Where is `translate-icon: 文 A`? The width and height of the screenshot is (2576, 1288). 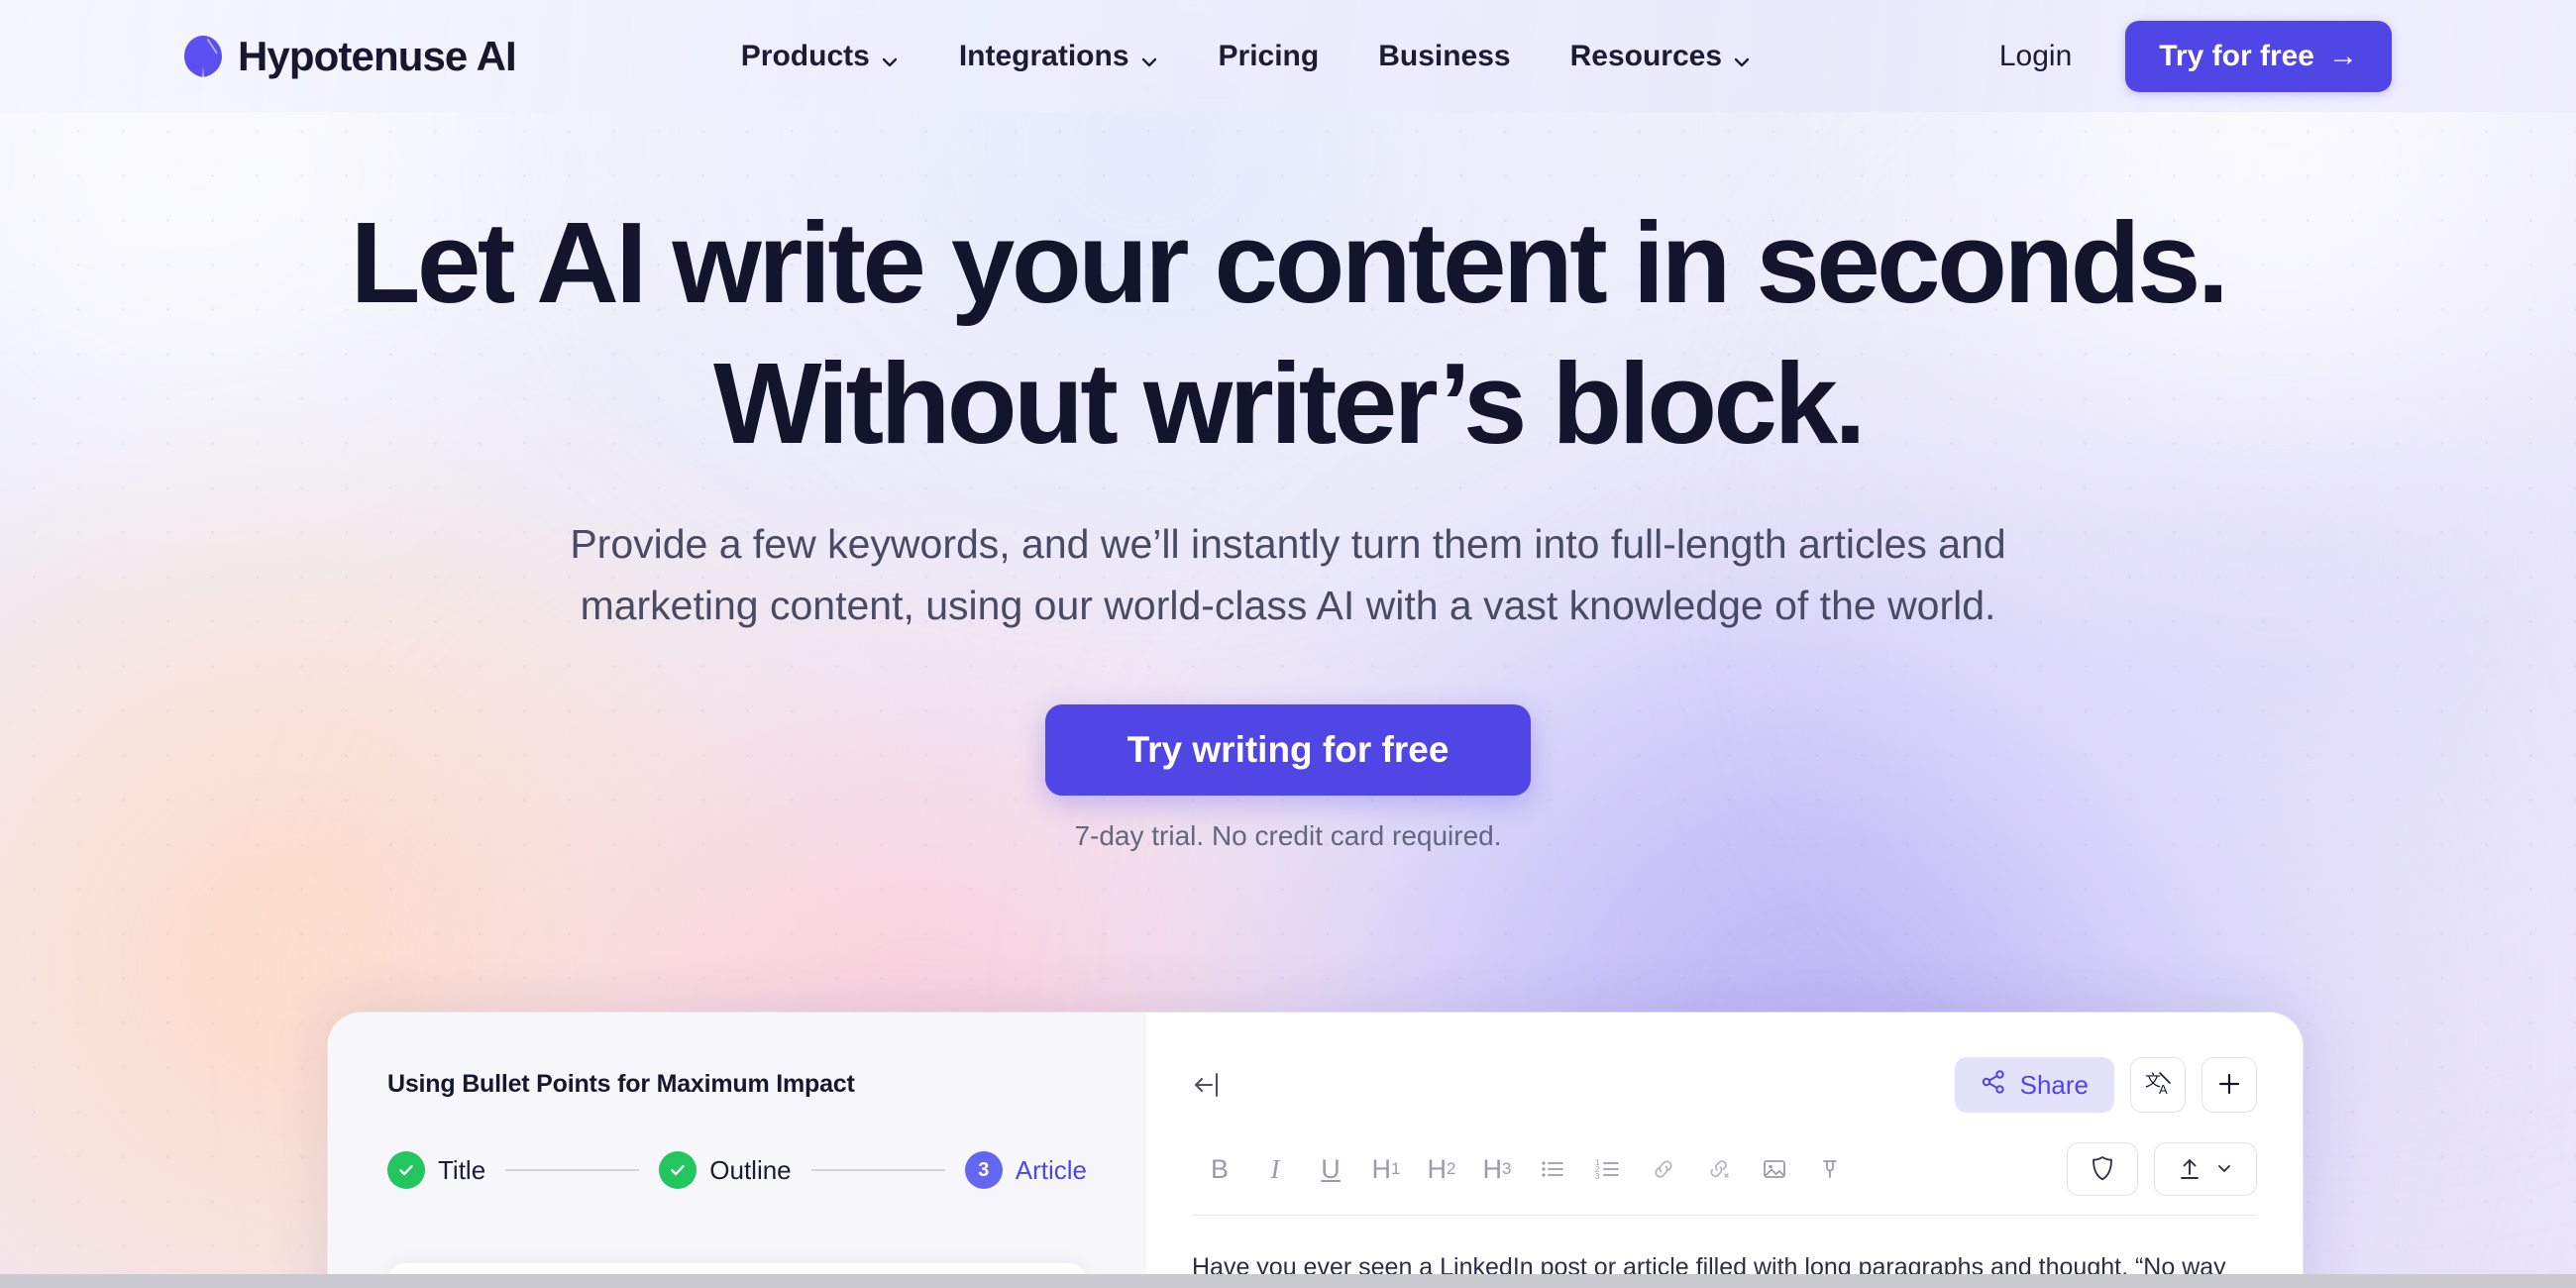 translate-icon: 文 A is located at coordinates (2158, 1085).